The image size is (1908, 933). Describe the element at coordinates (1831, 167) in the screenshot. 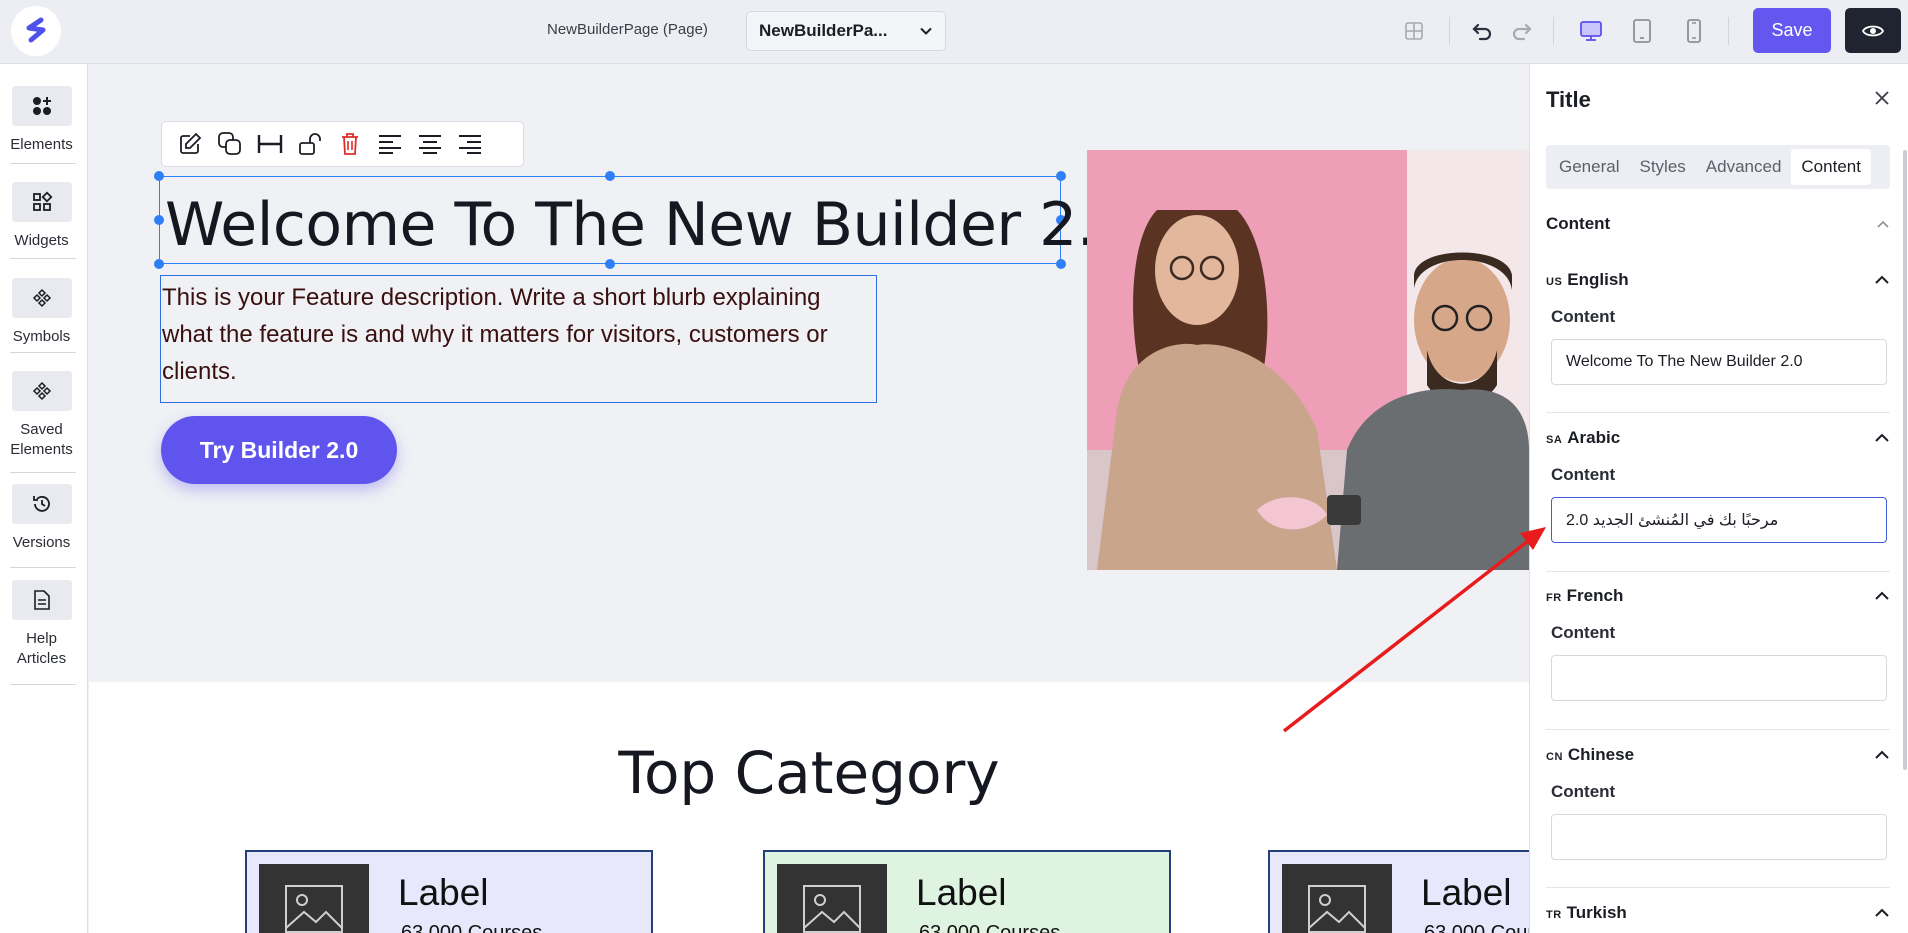

I see `tab-content: Content` at that location.